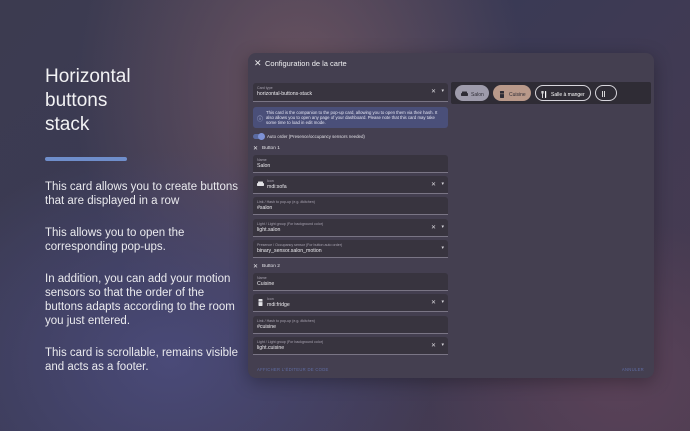 The width and height of the screenshot is (690, 431). Describe the element at coordinates (265, 208) in the screenshot. I see `link-value: #salon` at that location.